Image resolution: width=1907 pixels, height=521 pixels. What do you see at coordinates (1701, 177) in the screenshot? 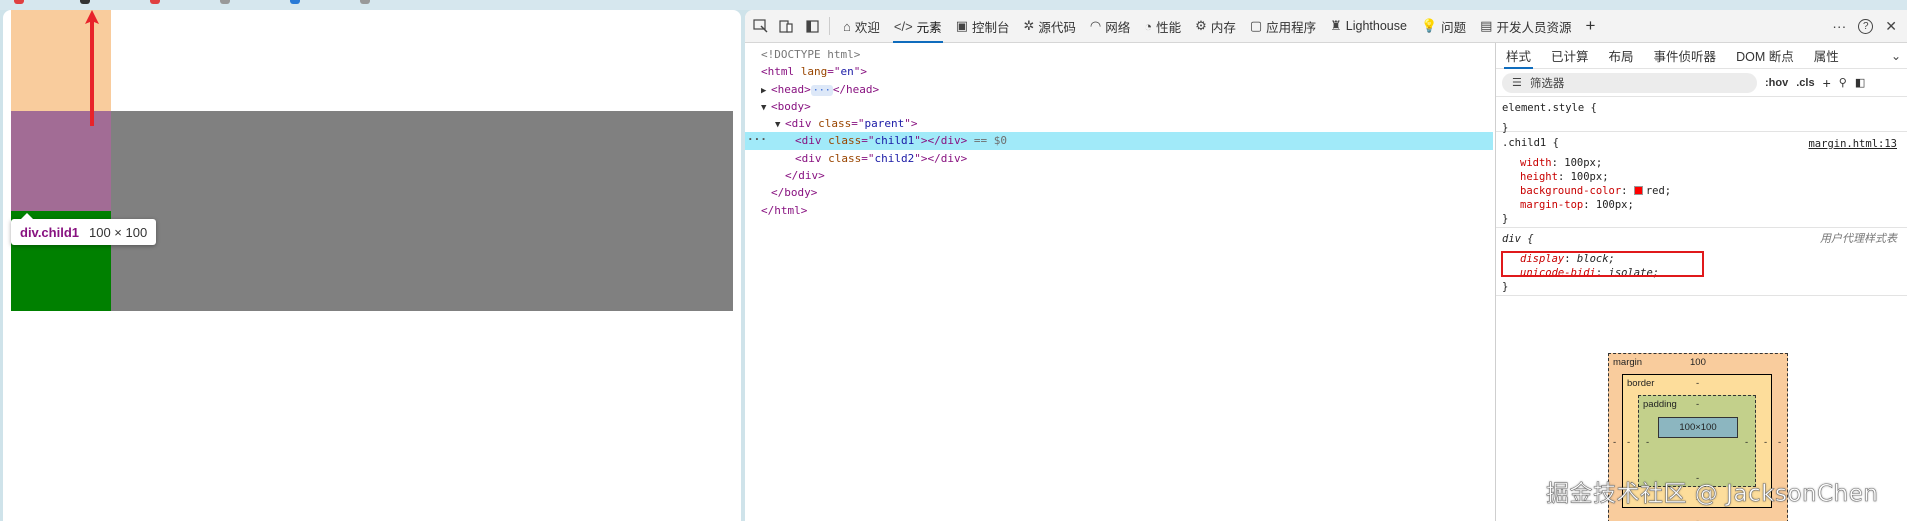
I see `declaration-height: height: 100px;` at bounding box center [1701, 177].